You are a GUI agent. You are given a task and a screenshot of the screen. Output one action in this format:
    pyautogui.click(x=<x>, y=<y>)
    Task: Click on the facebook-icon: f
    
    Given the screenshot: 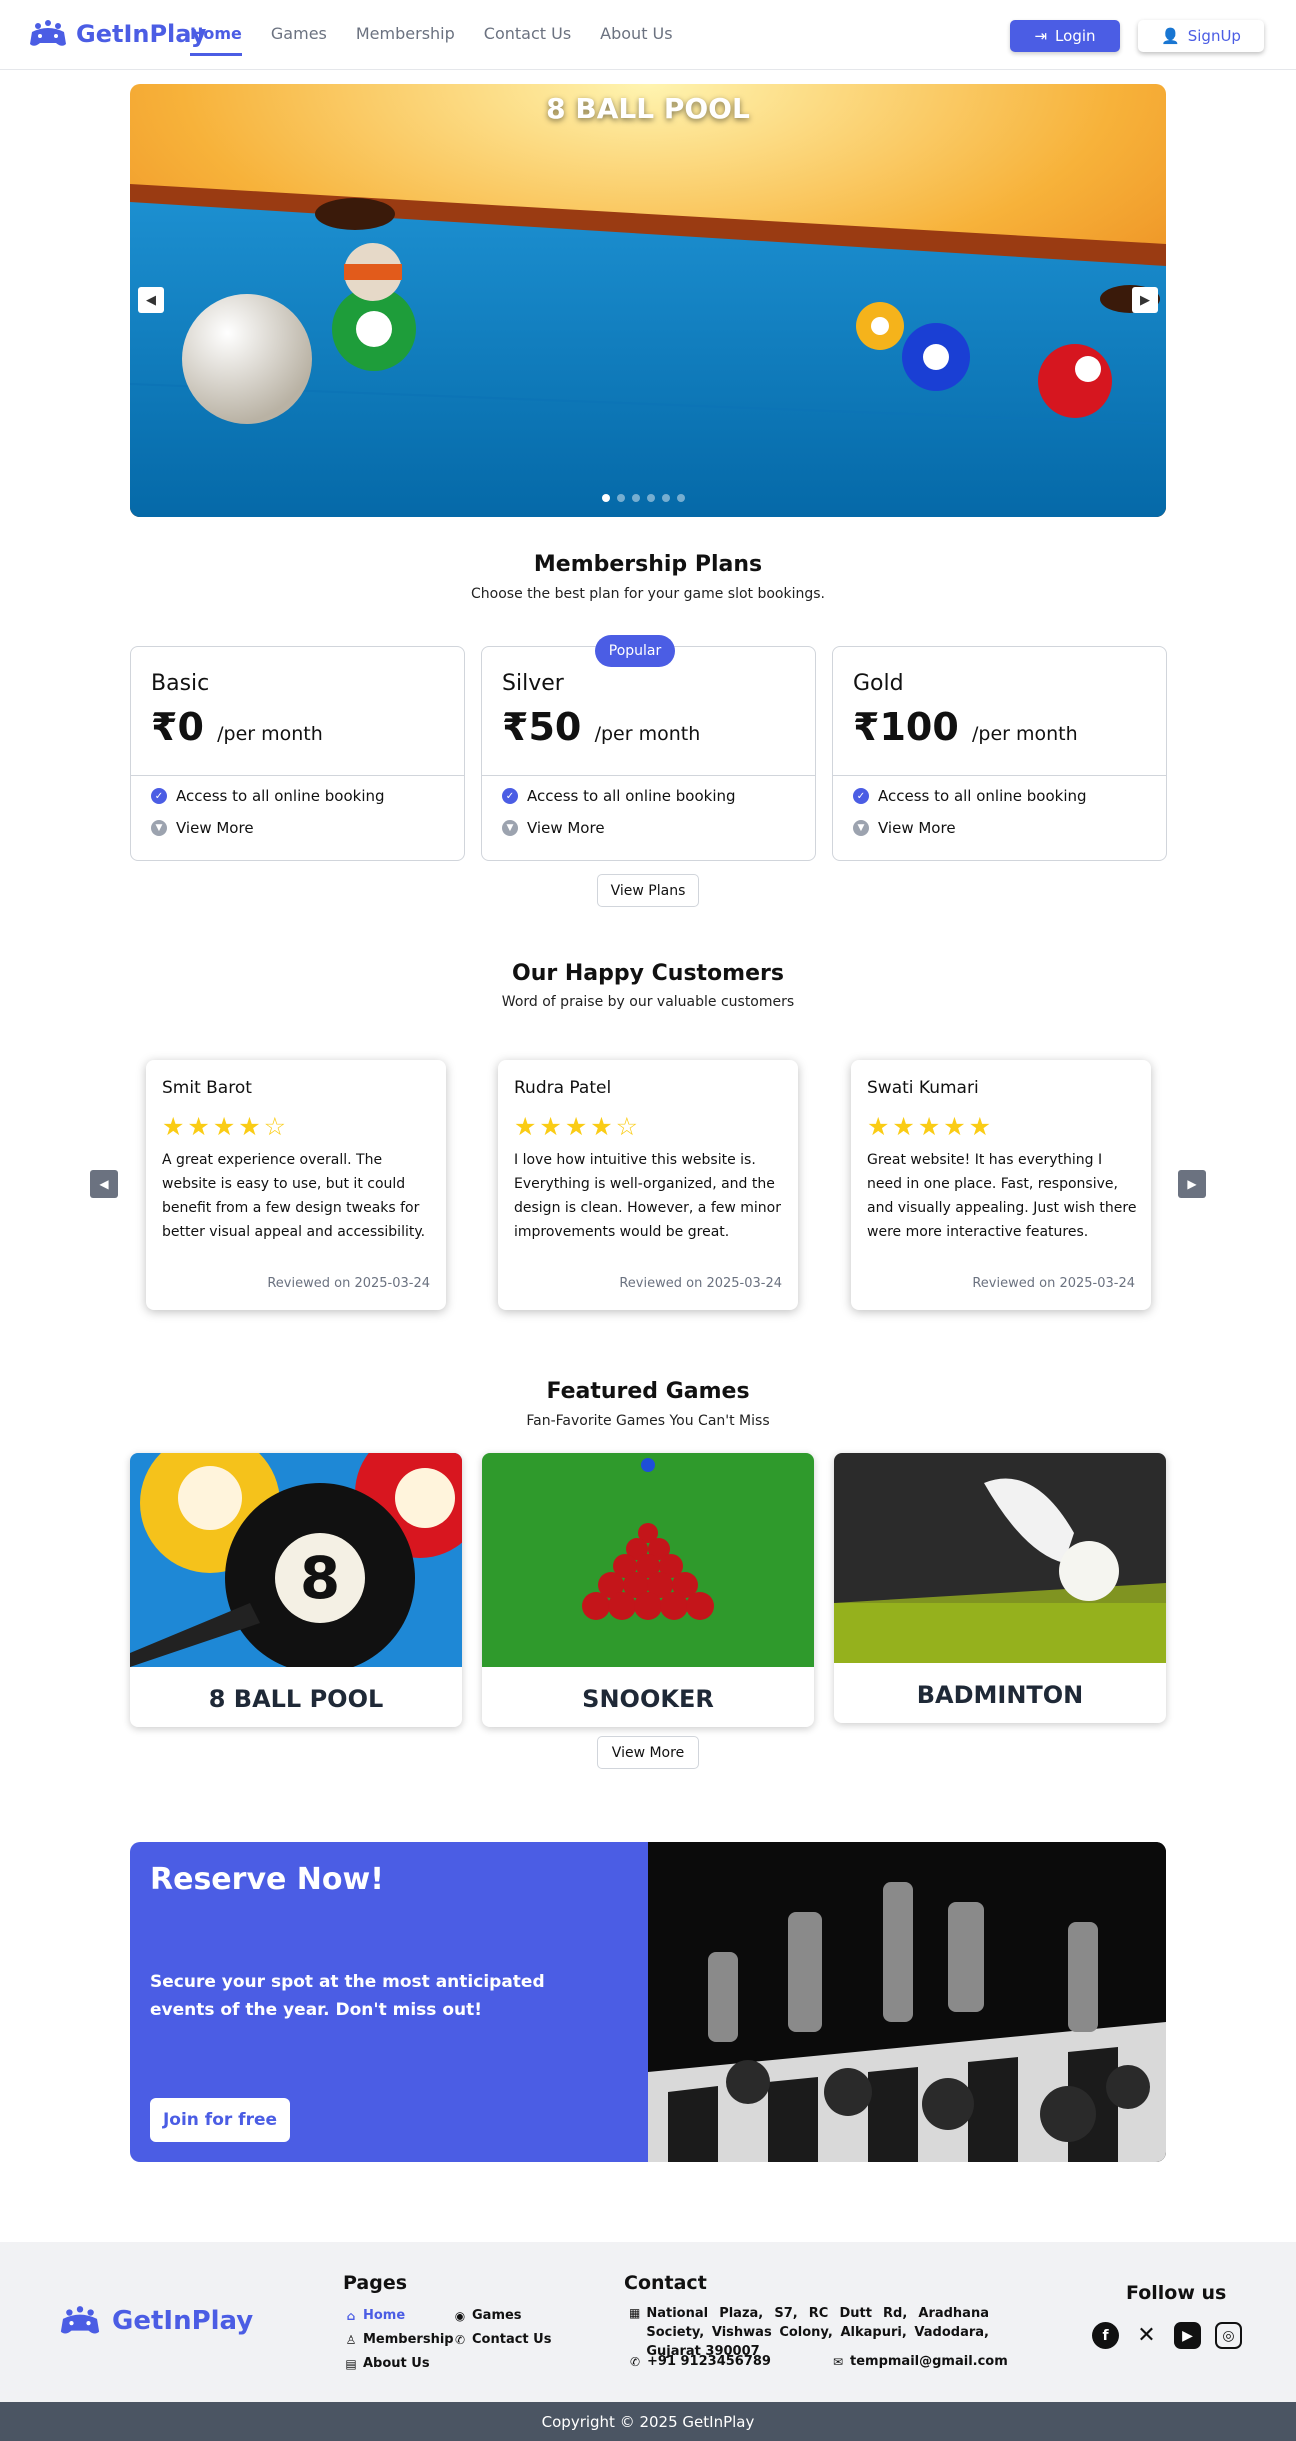 What is the action you would take?
    pyautogui.click(x=1105, y=2335)
    